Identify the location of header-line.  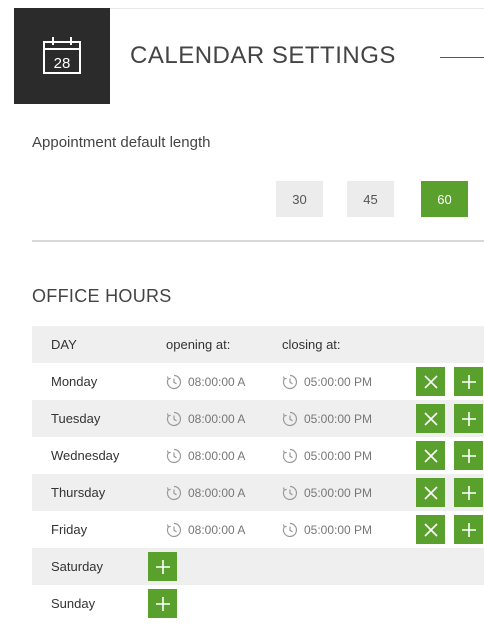
(462, 57).